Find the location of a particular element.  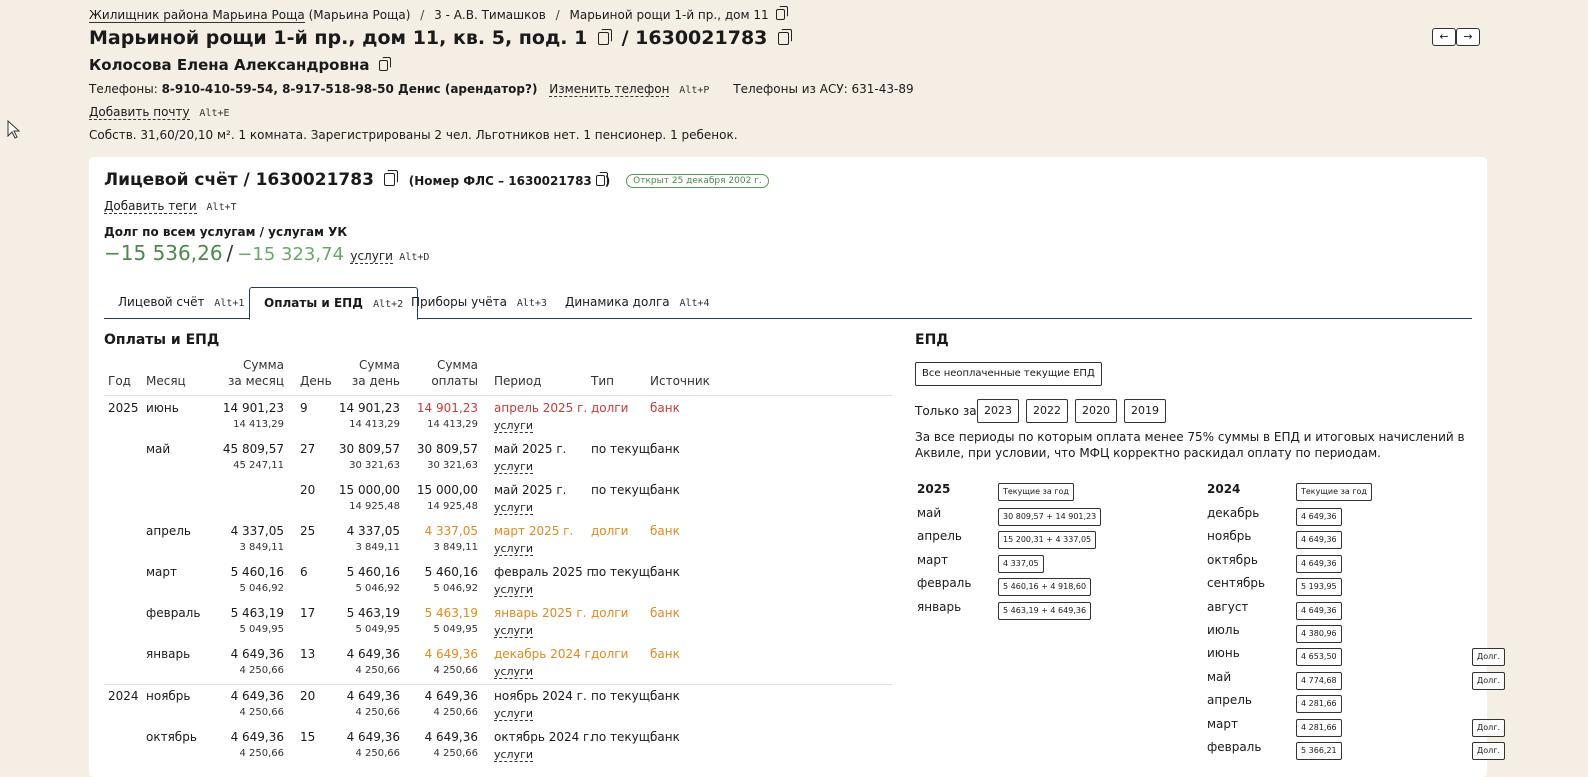

cell-day: 27 is located at coordinates (308, 449).